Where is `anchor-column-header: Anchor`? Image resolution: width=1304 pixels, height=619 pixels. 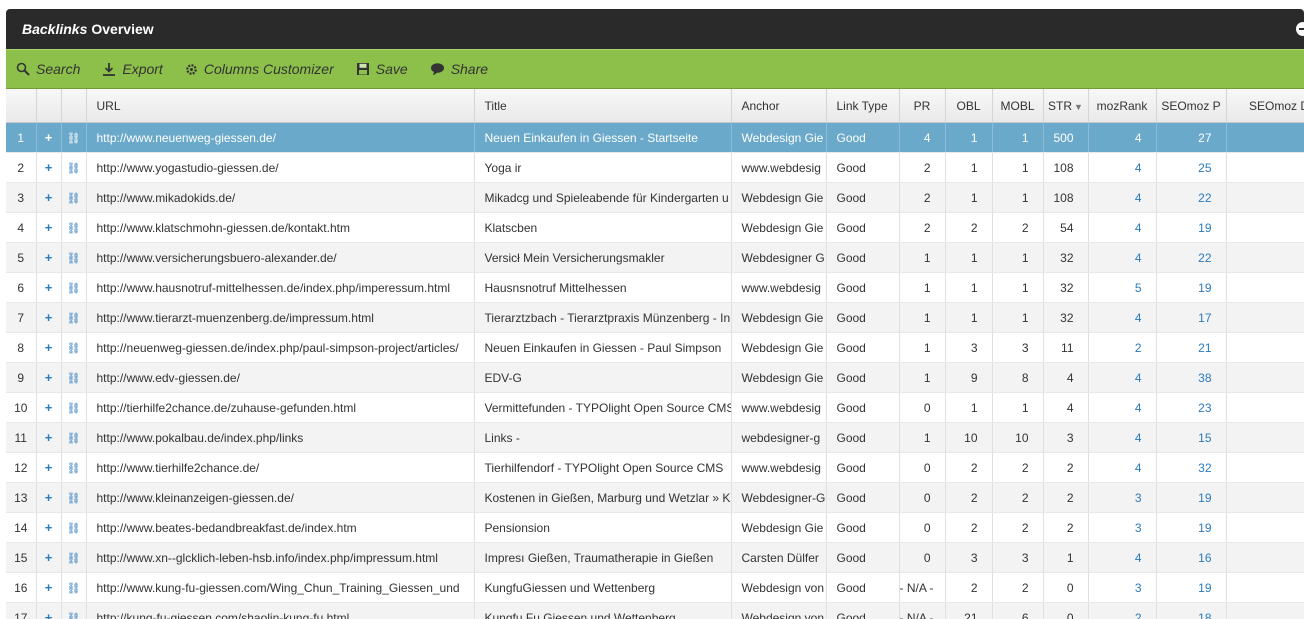 anchor-column-header: Anchor is located at coordinates (779, 106).